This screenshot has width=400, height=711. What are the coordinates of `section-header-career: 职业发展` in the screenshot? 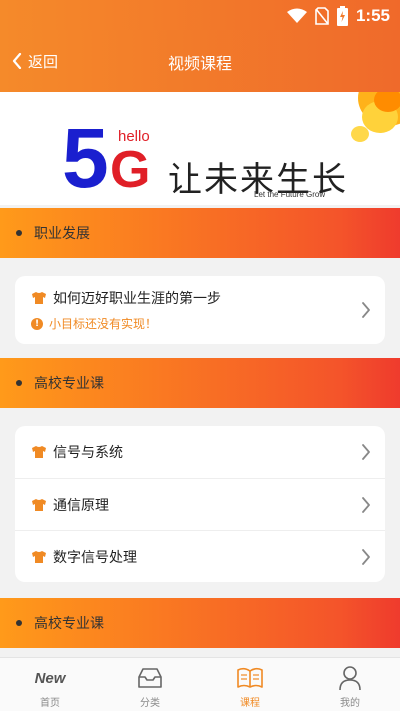 It's located at (200, 233).